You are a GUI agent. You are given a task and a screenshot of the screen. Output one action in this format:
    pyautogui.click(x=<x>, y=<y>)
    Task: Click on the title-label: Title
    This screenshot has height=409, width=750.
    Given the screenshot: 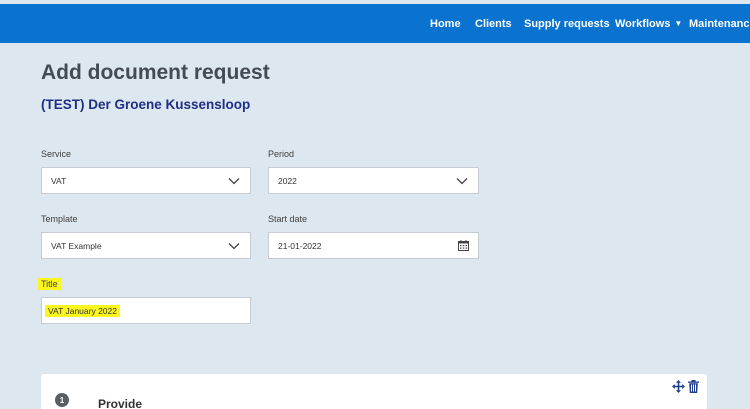 What is the action you would take?
    pyautogui.click(x=49, y=284)
    